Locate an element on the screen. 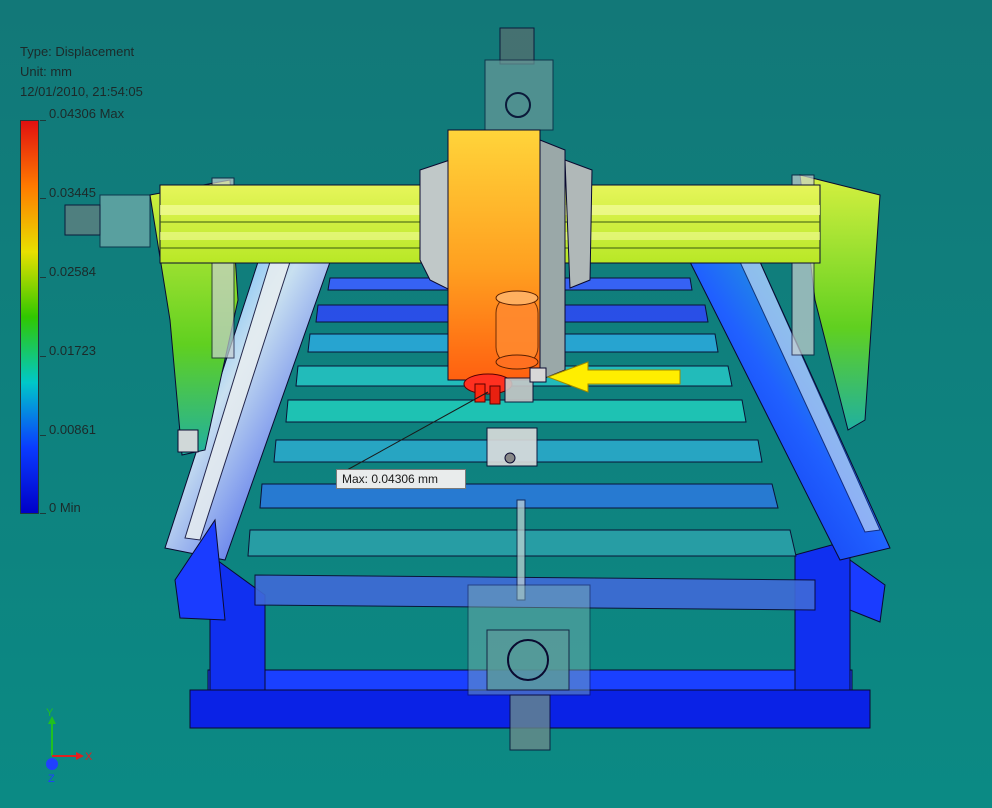  legend-level: 0.03445 is located at coordinates (72, 192).